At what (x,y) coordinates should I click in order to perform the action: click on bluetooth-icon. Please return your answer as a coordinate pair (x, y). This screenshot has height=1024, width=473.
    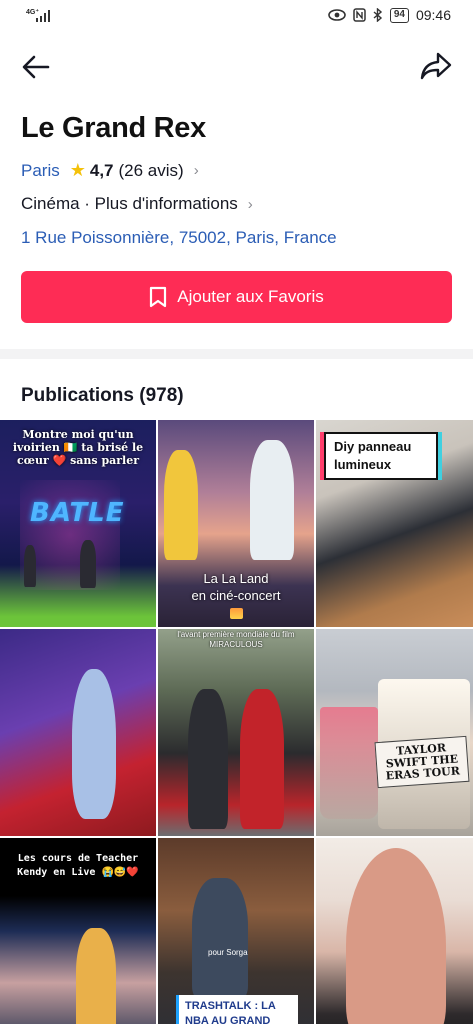
    Looking at the image, I should click on (377, 15).